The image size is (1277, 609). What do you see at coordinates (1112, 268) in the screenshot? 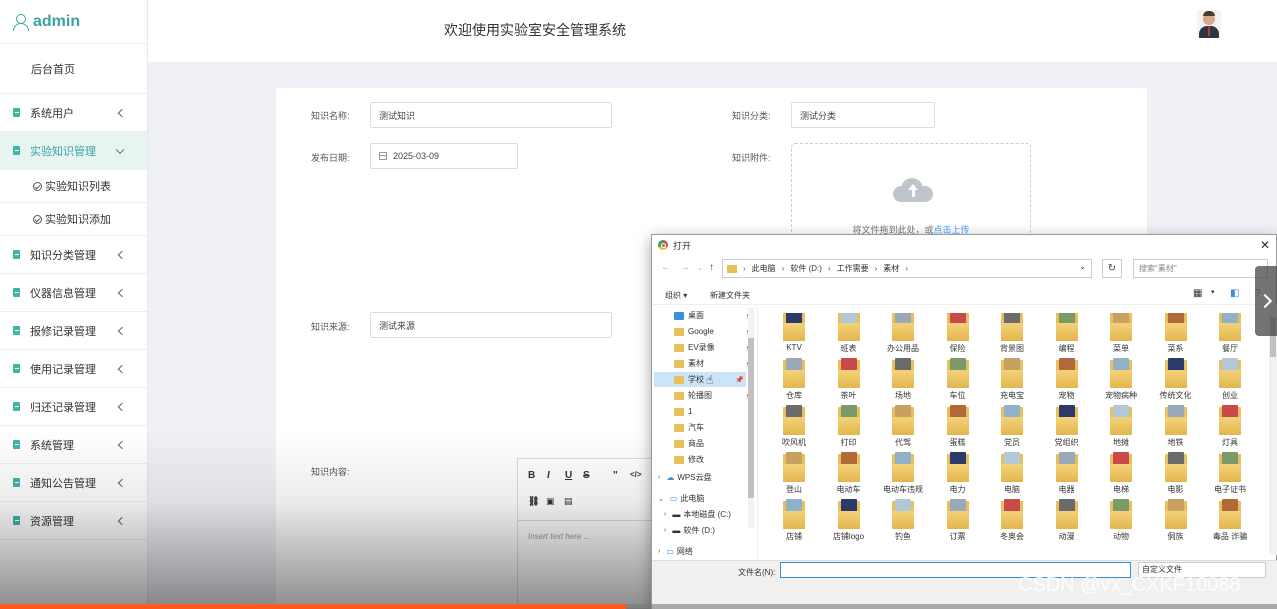
I see `refresh-icon: ↻` at bounding box center [1112, 268].